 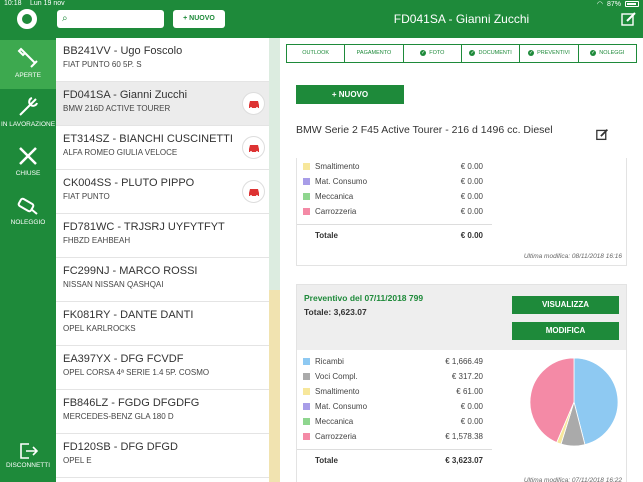 I want to click on last-modified: Ultima modifica: 08/11/2018 16:16, so click(x=572, y=256).